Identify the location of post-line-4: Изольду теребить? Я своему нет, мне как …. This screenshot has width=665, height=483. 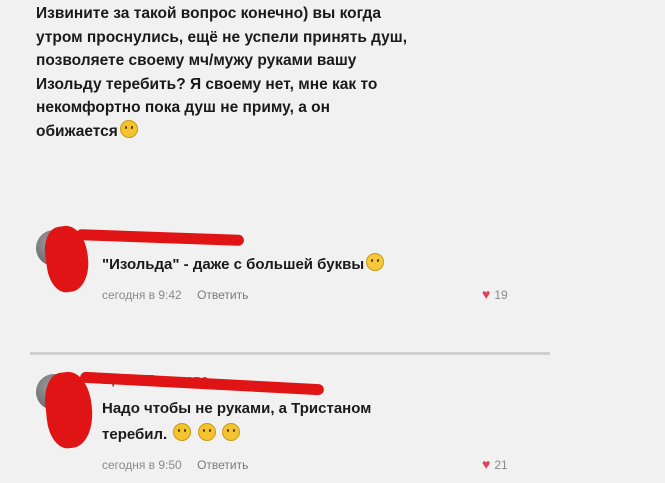
(207, 84).